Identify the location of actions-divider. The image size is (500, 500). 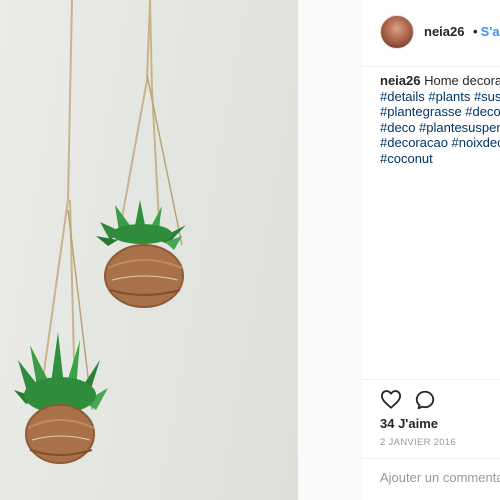
(431, 379).